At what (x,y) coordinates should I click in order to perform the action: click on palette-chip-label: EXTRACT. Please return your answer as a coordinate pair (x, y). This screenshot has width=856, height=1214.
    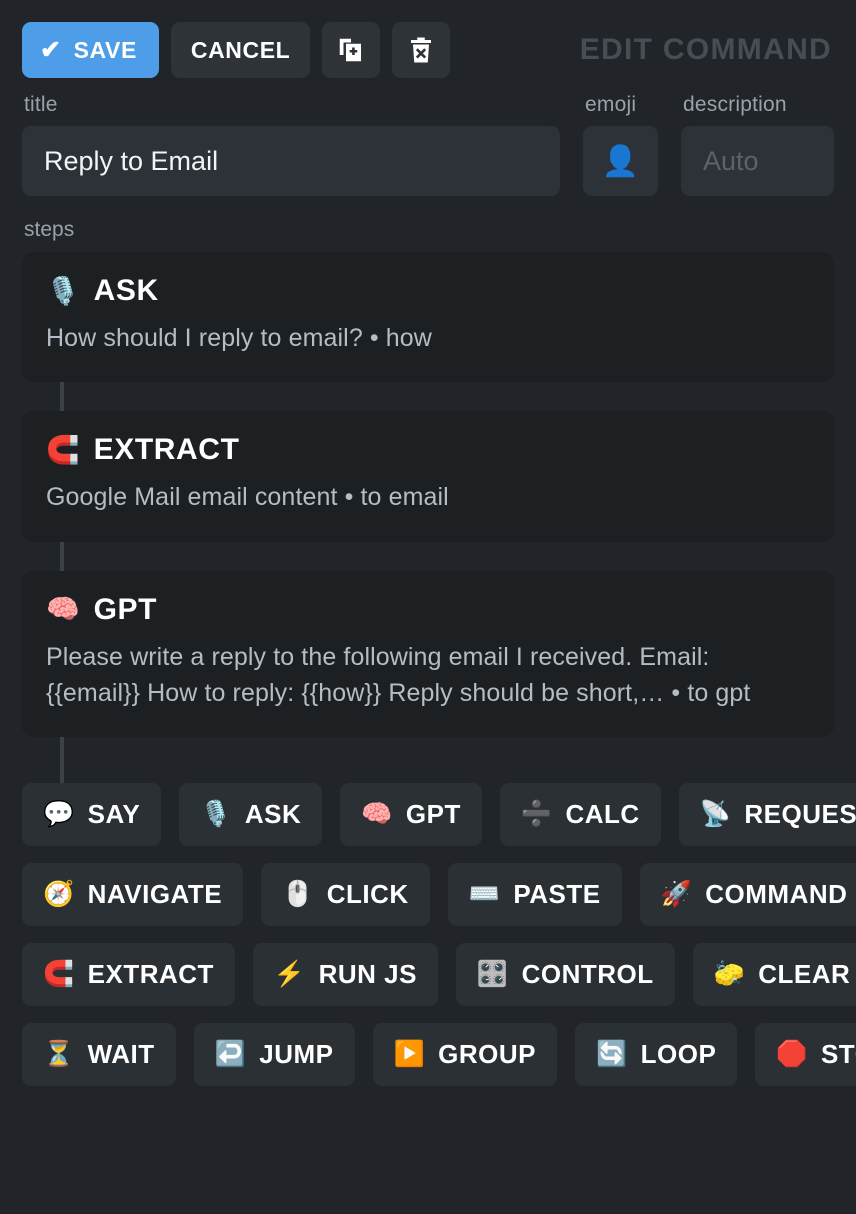
    Looking at the image, I should click on (150, 974).